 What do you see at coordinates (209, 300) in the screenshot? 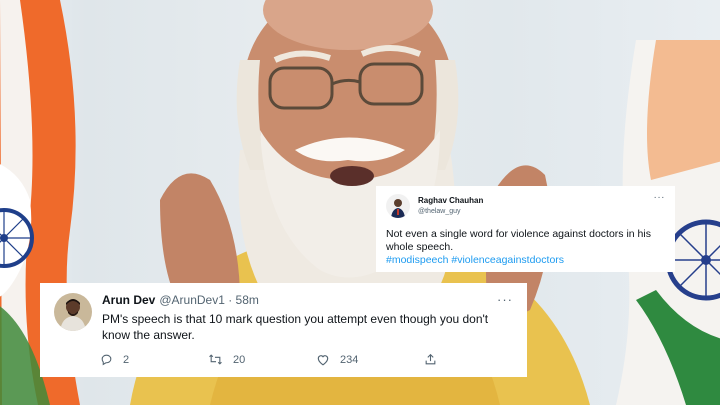
I see `author-handle-time: @ArunDev1 · 58m` at bounding box center [209, 300].